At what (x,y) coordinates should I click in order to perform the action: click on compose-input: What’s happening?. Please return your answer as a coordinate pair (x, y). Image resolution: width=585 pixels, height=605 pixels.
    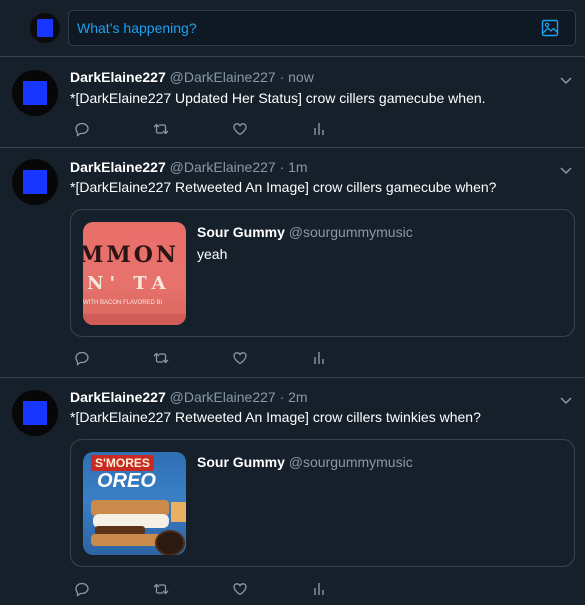
    Looking at the image, I should click on (322, 28).